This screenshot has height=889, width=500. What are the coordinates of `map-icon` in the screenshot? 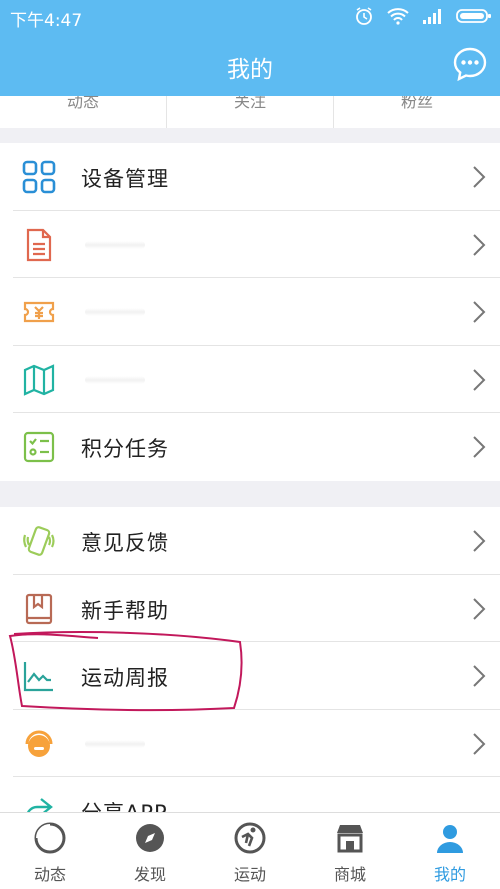 It's located at (39, 379).